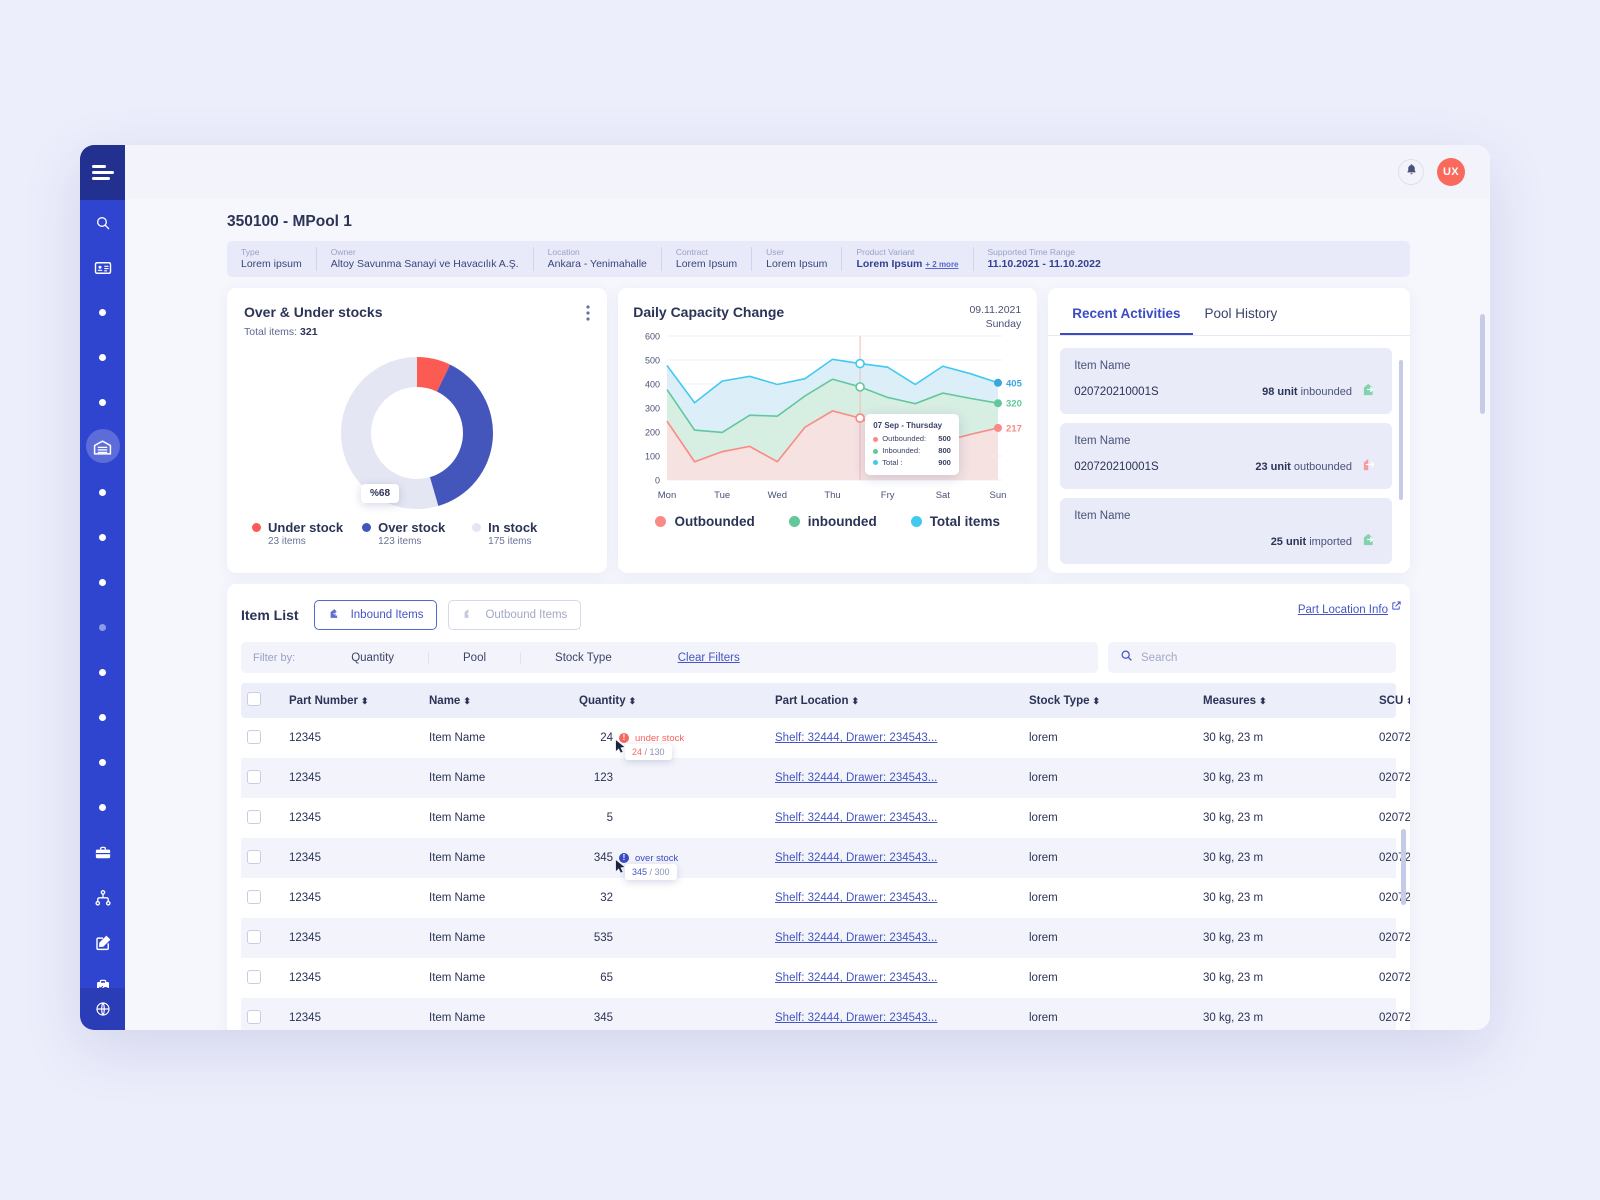 Image resolution: width=1600 pixels, height=1200 pixels. What do you see at coordinates (1226, 456) in the screenshot?
I see `activity-item: Item Name 020720210001S 23 unit outbounded` at bounding box center [1226, 456].